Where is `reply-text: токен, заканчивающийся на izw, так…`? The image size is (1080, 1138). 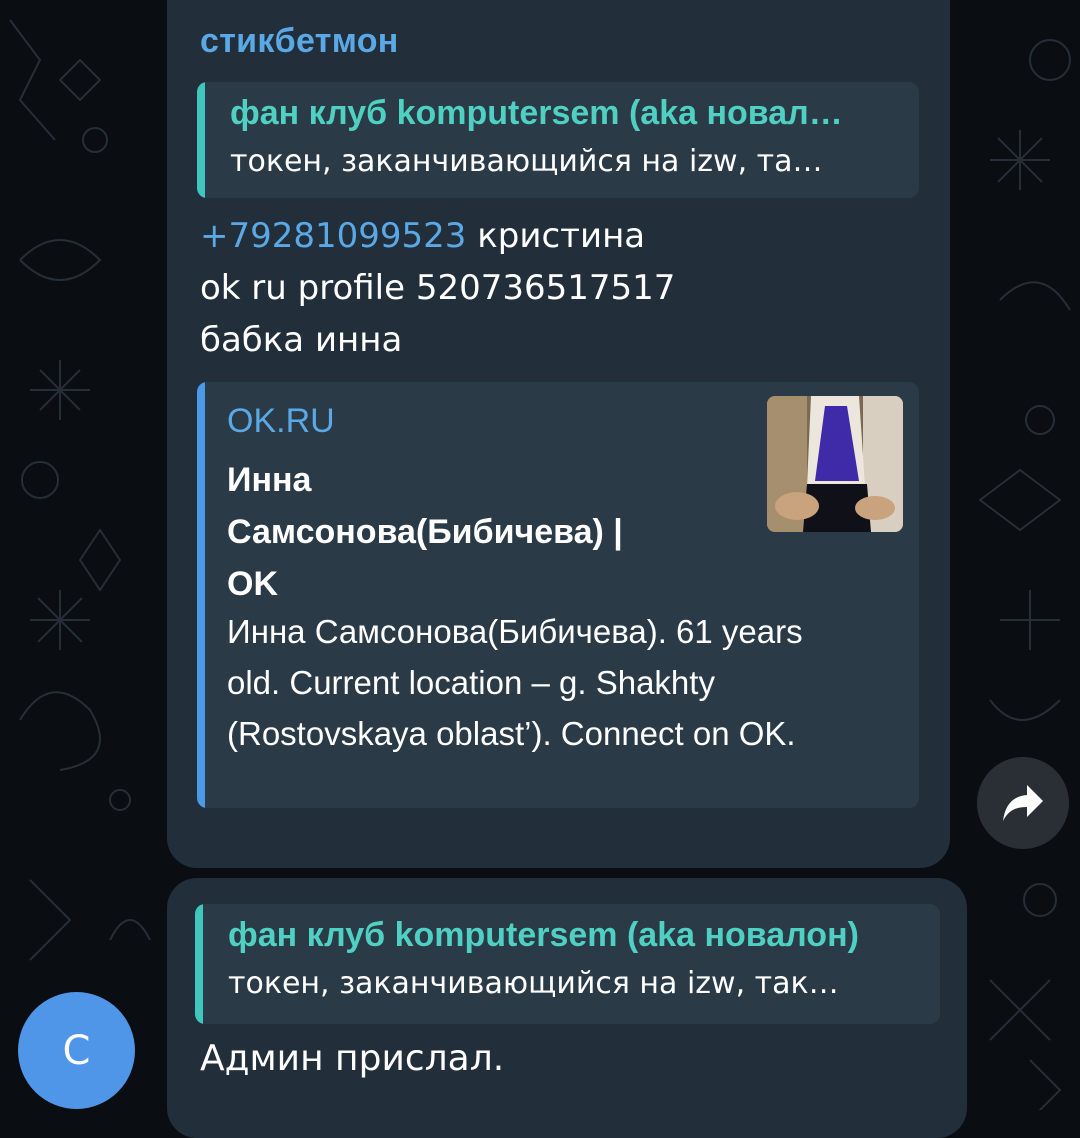
reply-text: токен, заканчивающийся на izw, так… is located at coordinates (533, 983).